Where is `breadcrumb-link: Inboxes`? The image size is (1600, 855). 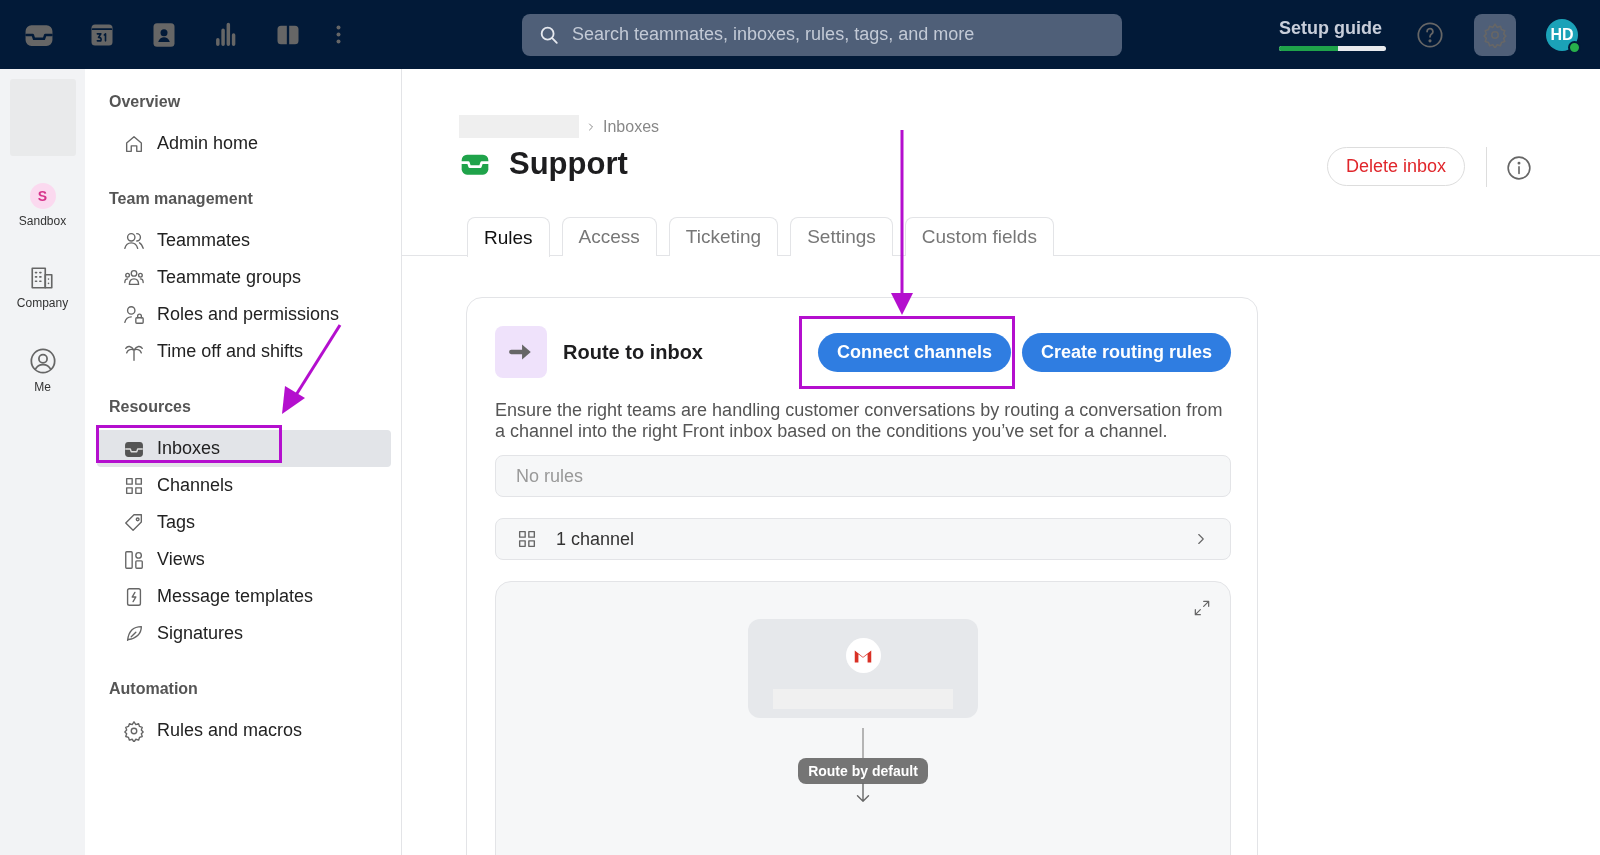
breadcrumb-link: Inboxes is located at coordinates (631, 126).